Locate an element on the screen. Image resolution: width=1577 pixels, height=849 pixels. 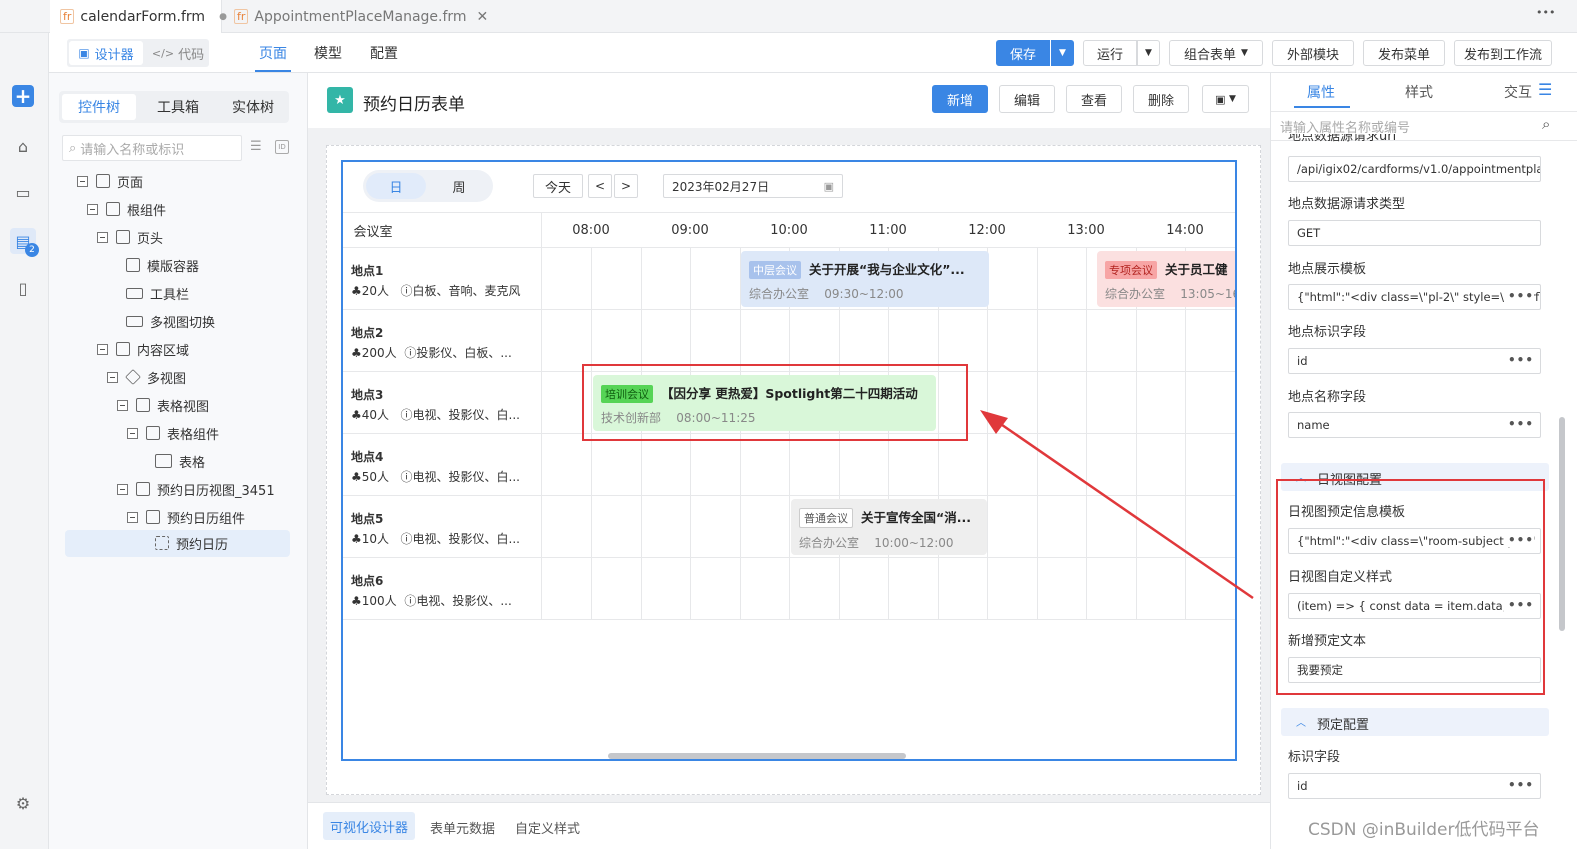
week-view-button: 周 is located at coordinates (459, 186).